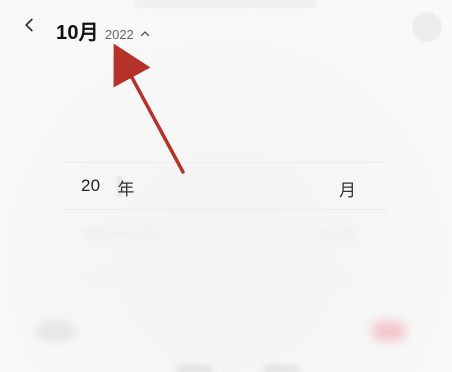 This screenshot has height=372, width=452. I want to click on bottom-bar-segment-left, so click(194, 369).